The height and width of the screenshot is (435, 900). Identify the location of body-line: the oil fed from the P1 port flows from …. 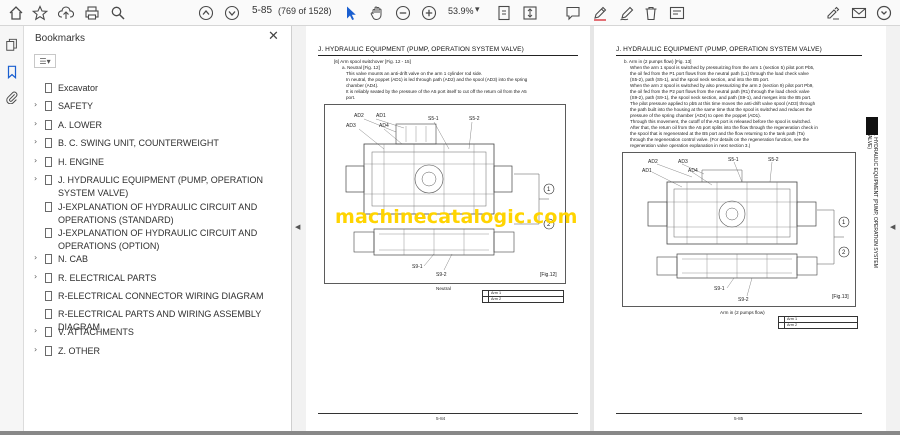
(719, 73).